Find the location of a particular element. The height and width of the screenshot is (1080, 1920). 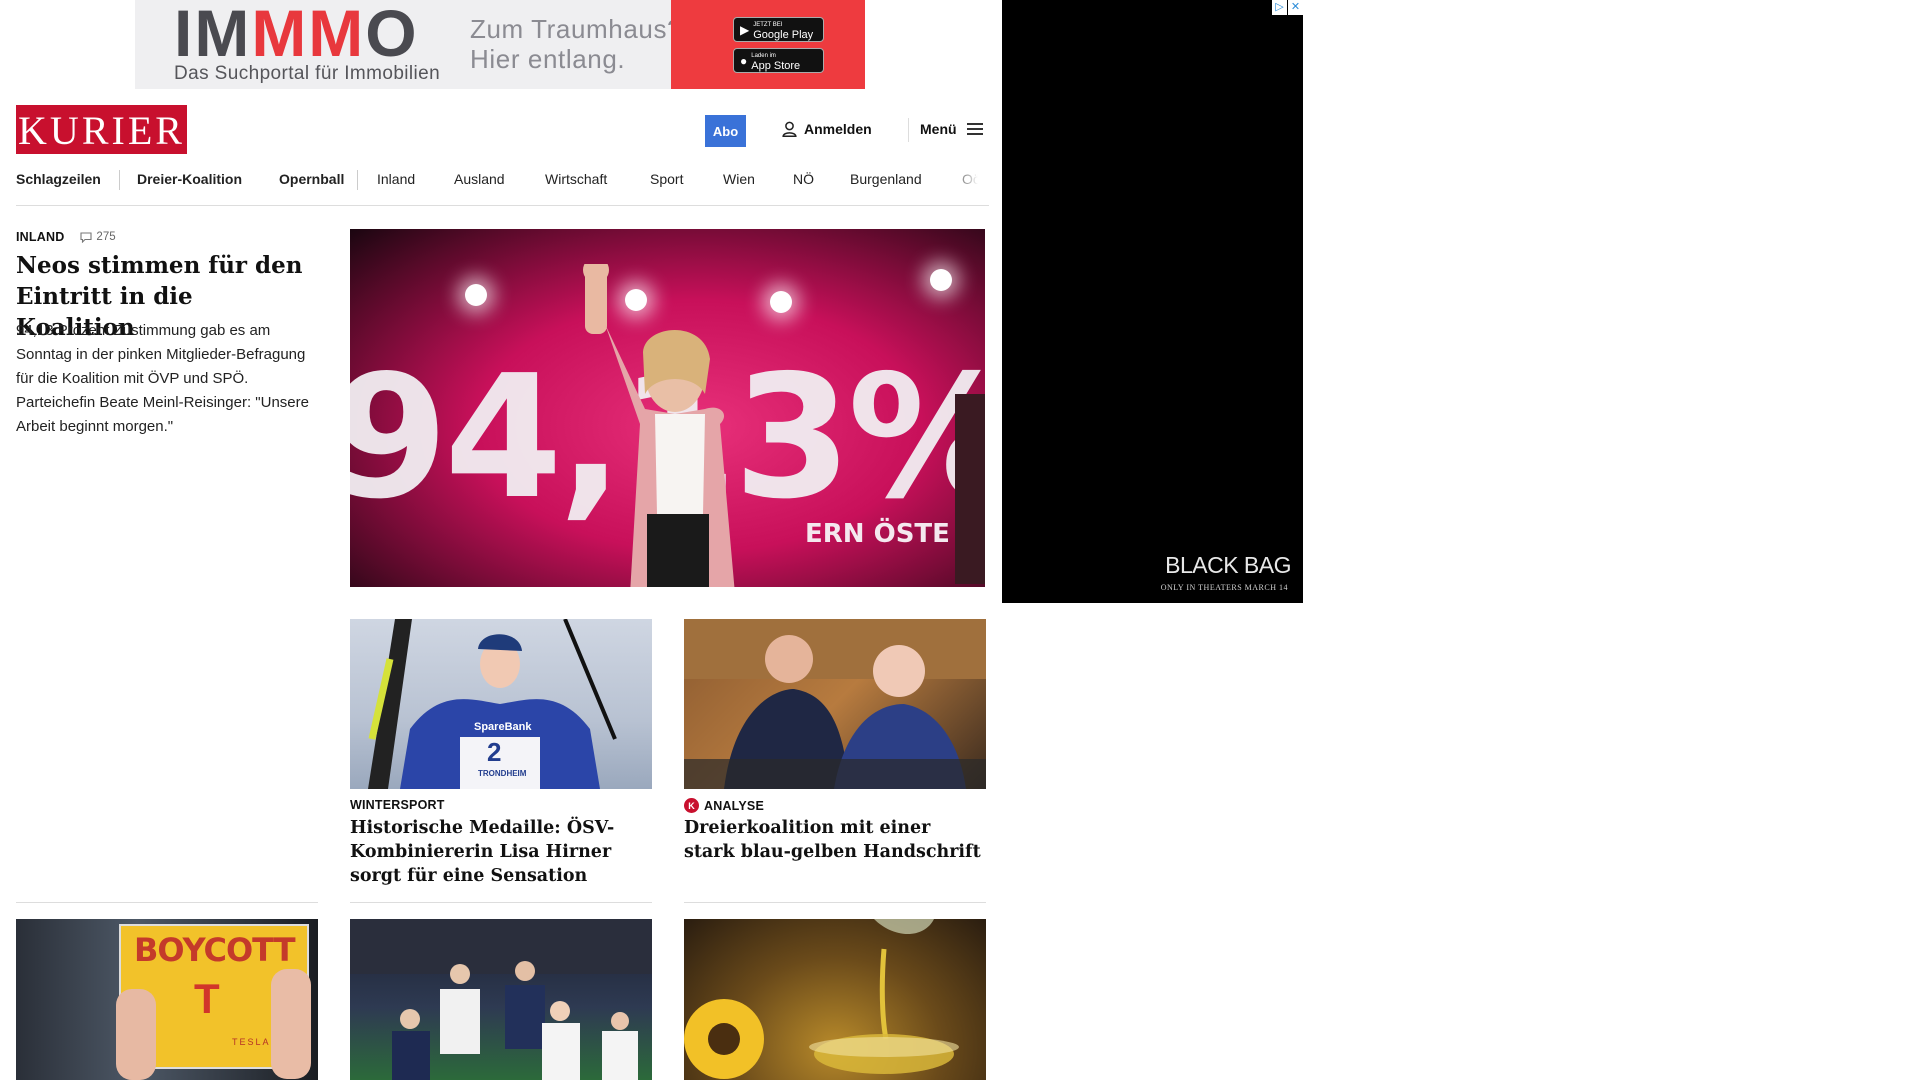

header-divider is located at coordinates (908, 130).